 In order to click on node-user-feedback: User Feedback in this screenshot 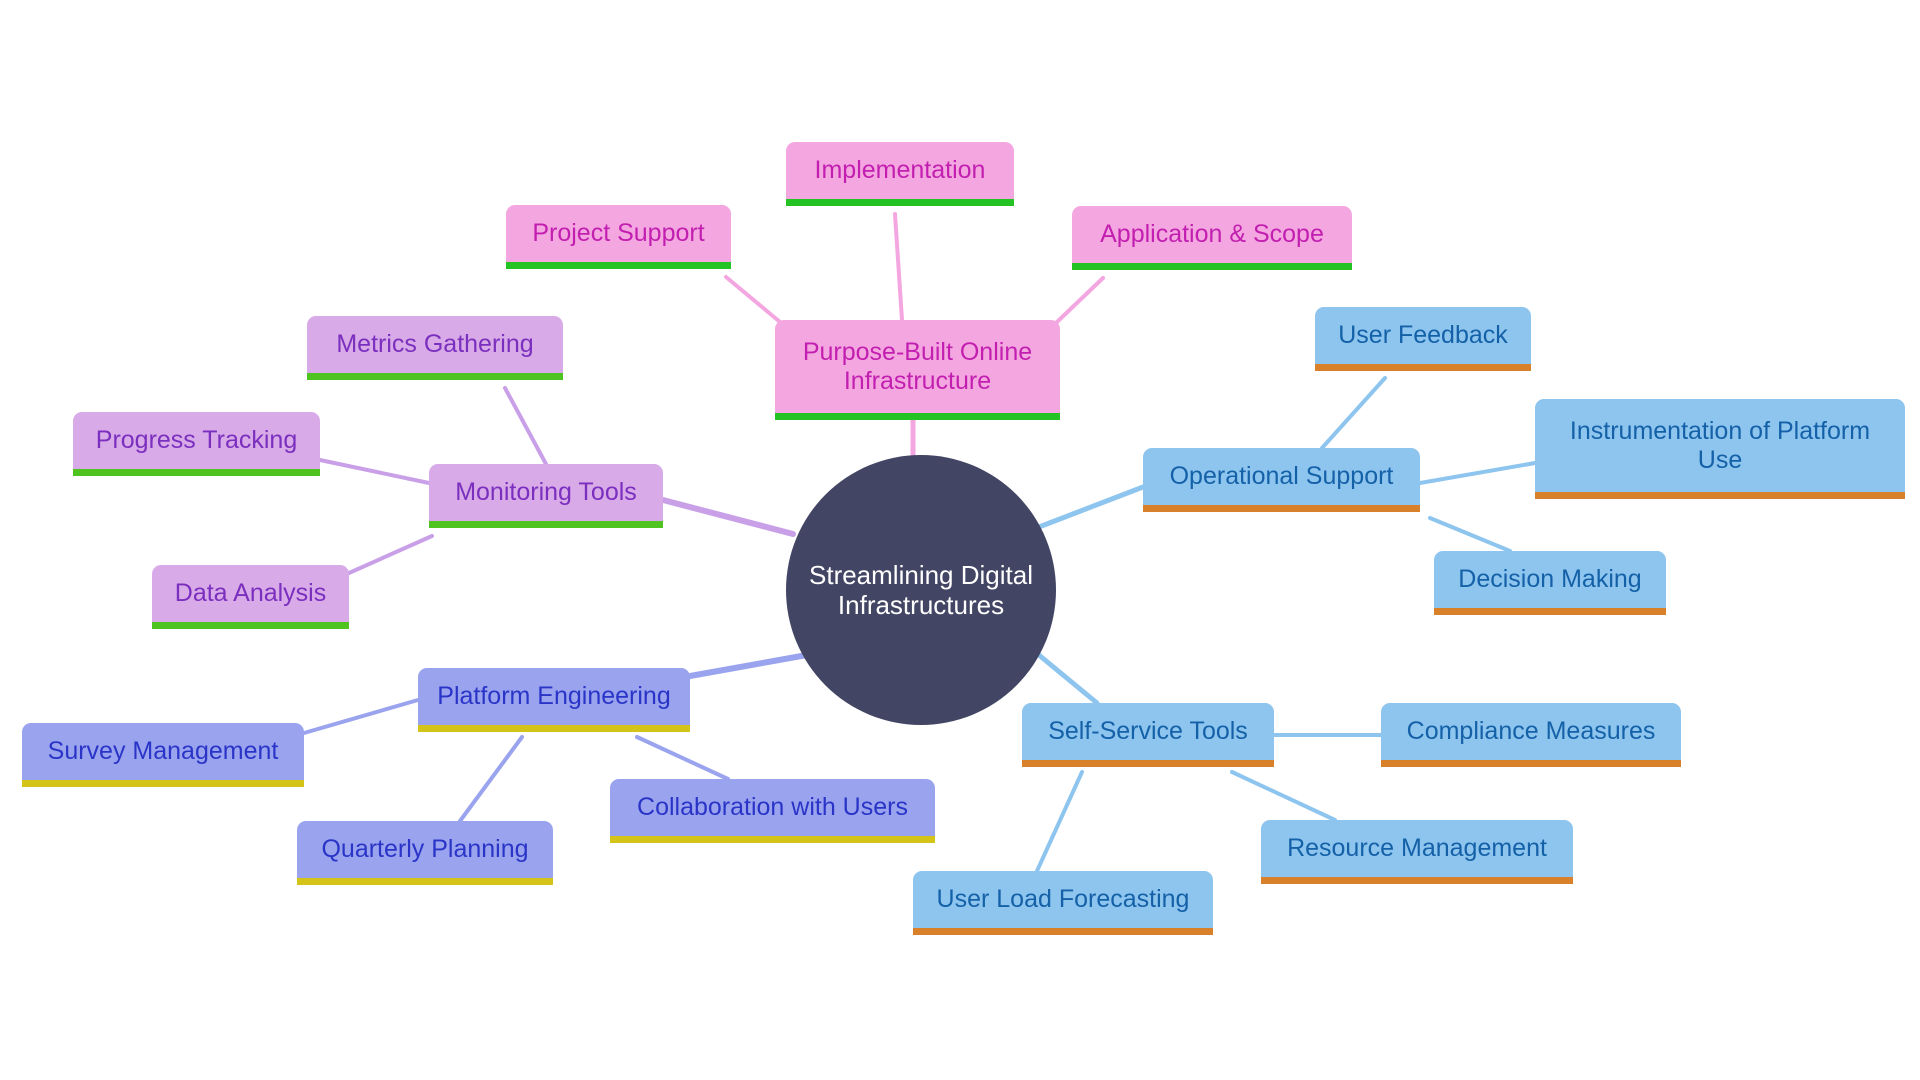, I will do `click(1423, 339)`.